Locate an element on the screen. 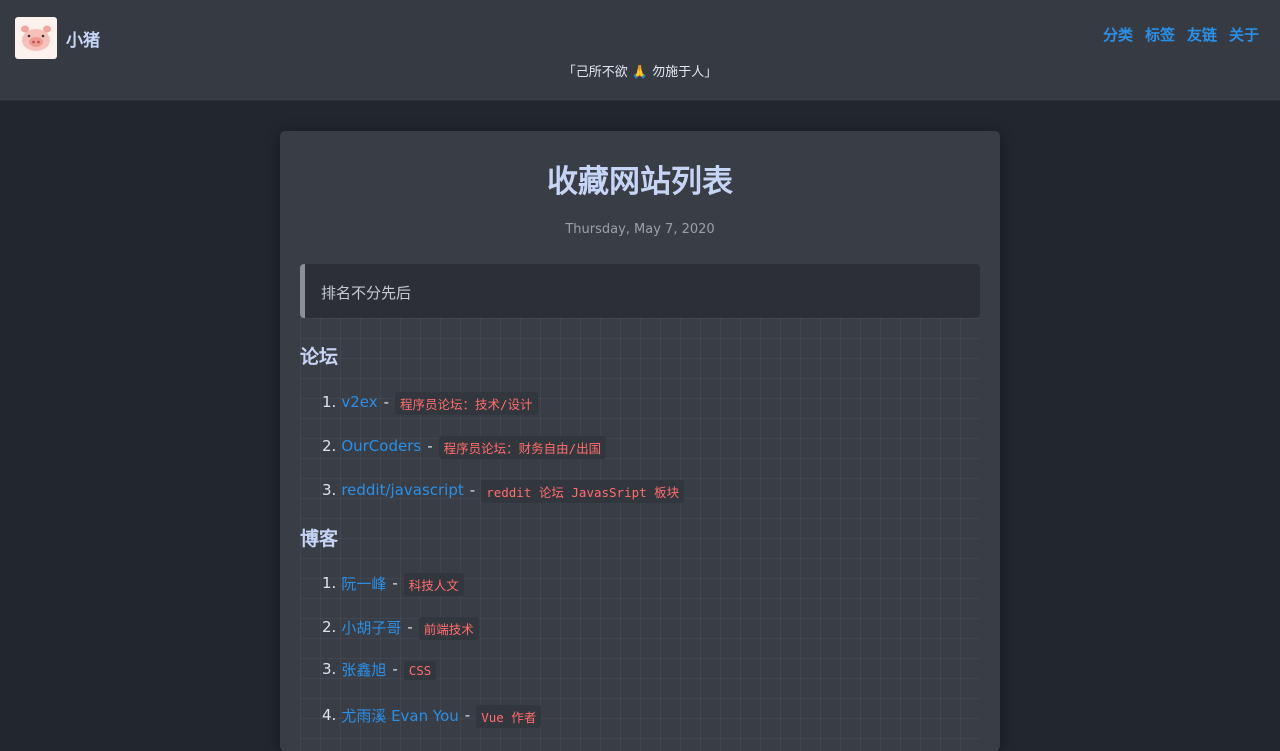  section-title-forums: 论坛 is located at coordinates (319, 357).